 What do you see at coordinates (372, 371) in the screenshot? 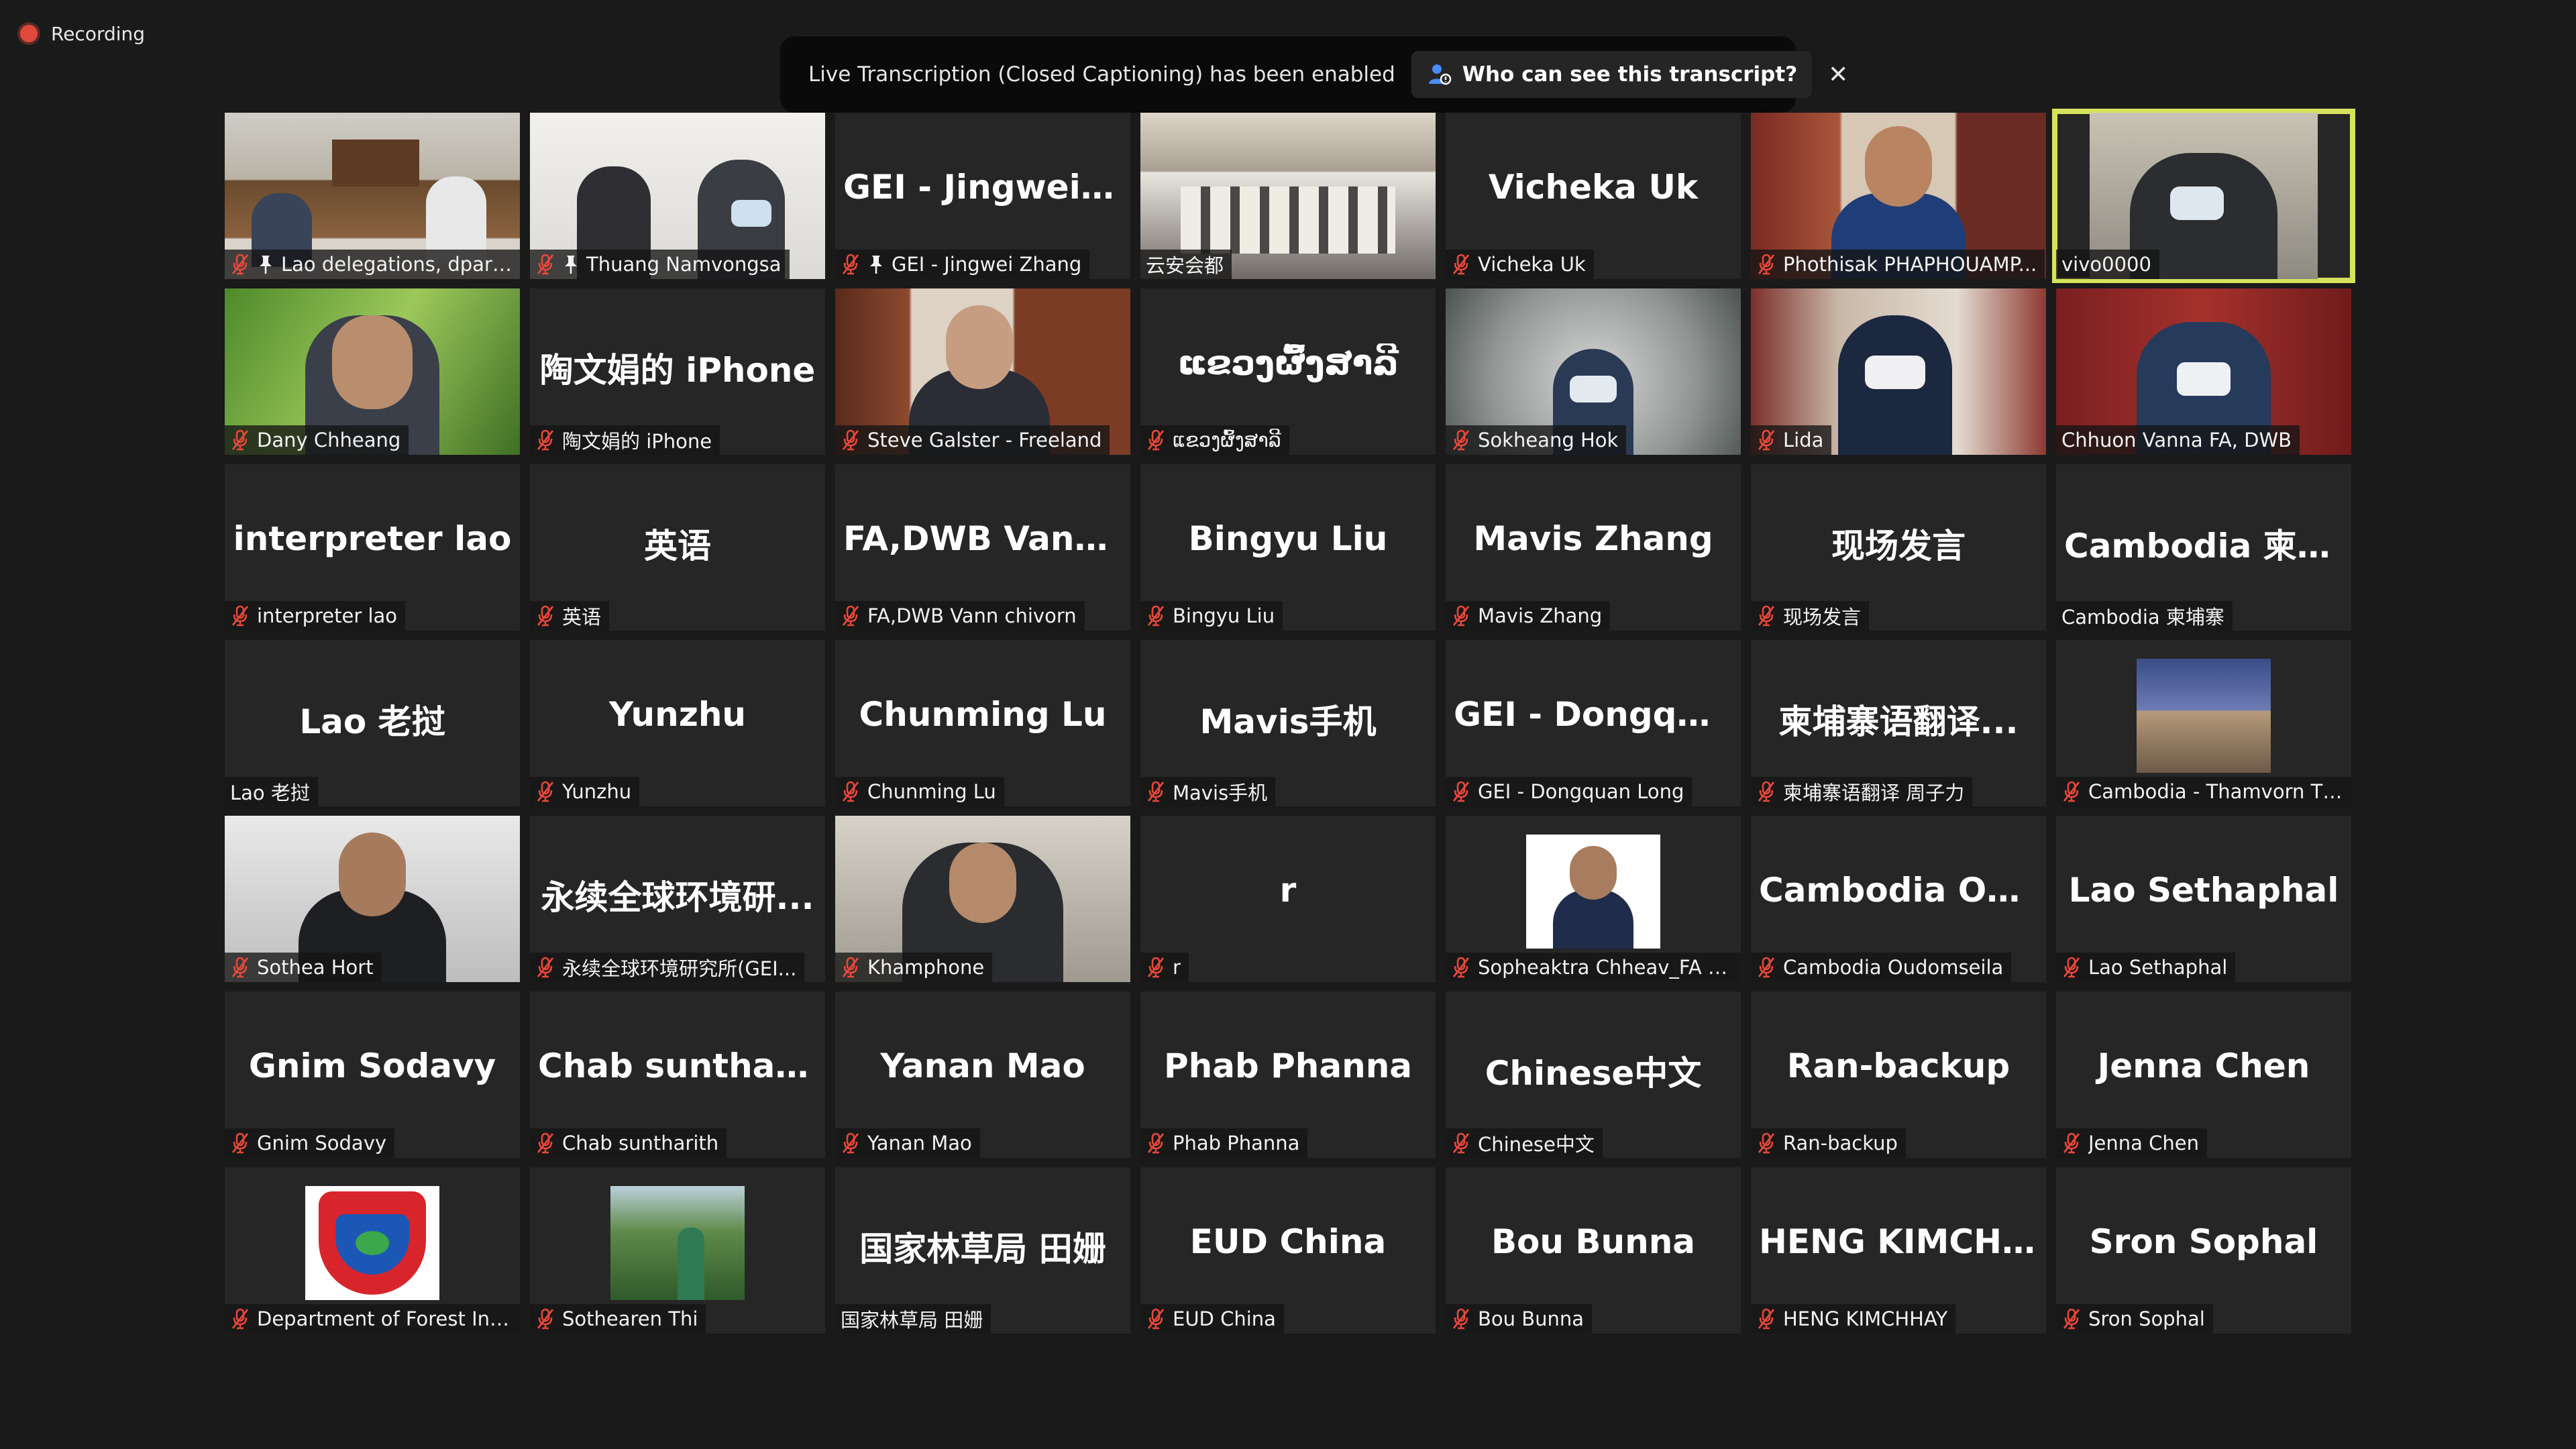
I see `participant-tile: Dany Chheang` at bounding box center [372, 371].